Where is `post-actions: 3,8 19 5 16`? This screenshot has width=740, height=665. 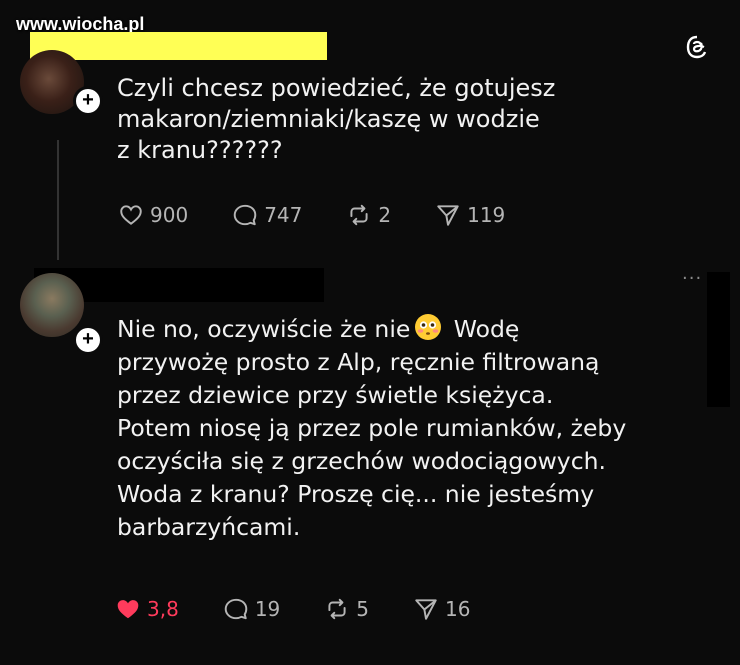 post-actions: 3,8 19 5 16 is located at coordinates (314, 609).